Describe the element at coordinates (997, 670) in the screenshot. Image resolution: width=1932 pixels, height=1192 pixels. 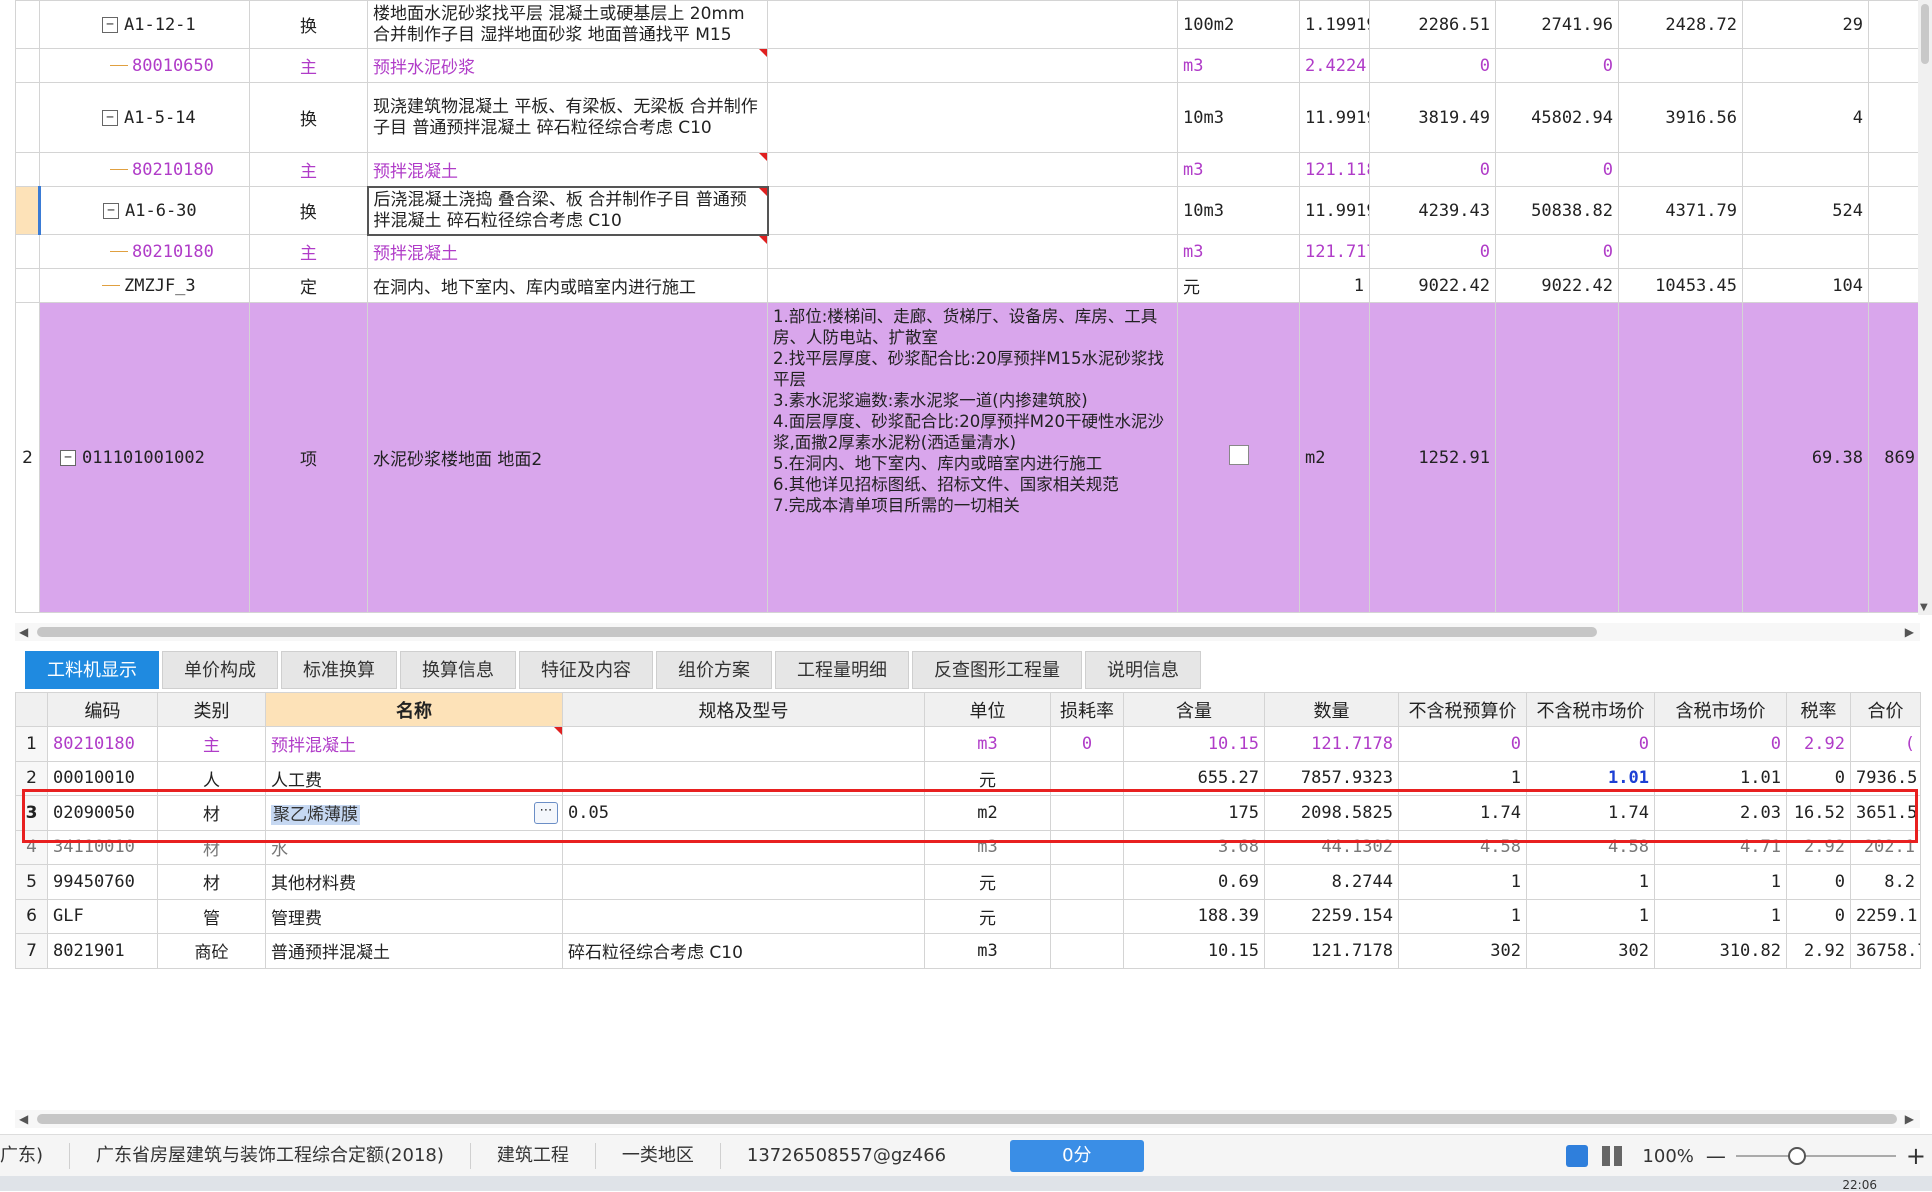
I see `tab-graphic-quantity: 反查图形工程量` at that location.